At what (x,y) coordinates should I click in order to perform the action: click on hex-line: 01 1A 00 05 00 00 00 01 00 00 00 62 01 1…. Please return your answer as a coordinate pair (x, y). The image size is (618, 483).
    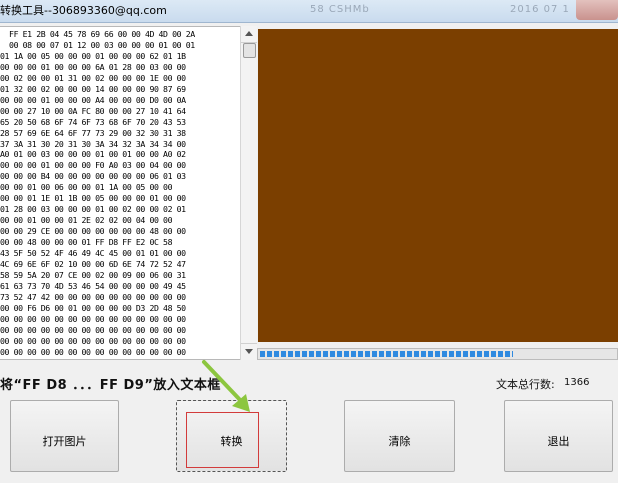
    Looking at the image, I should click on (93, 55).